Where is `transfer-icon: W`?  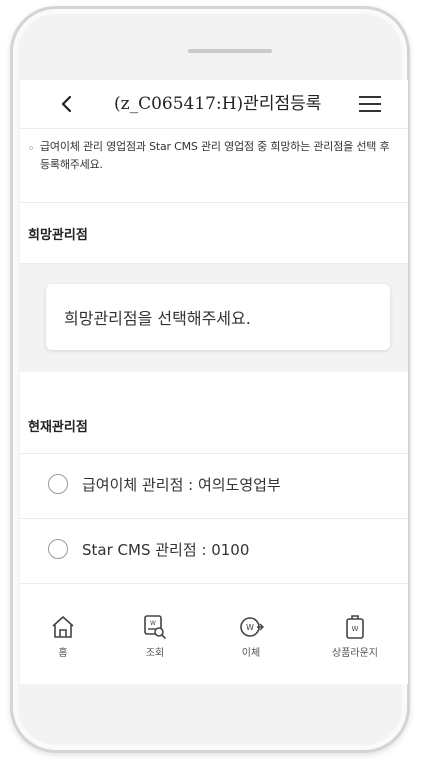 transfer-icon: W is located at coordinates (252, 627).